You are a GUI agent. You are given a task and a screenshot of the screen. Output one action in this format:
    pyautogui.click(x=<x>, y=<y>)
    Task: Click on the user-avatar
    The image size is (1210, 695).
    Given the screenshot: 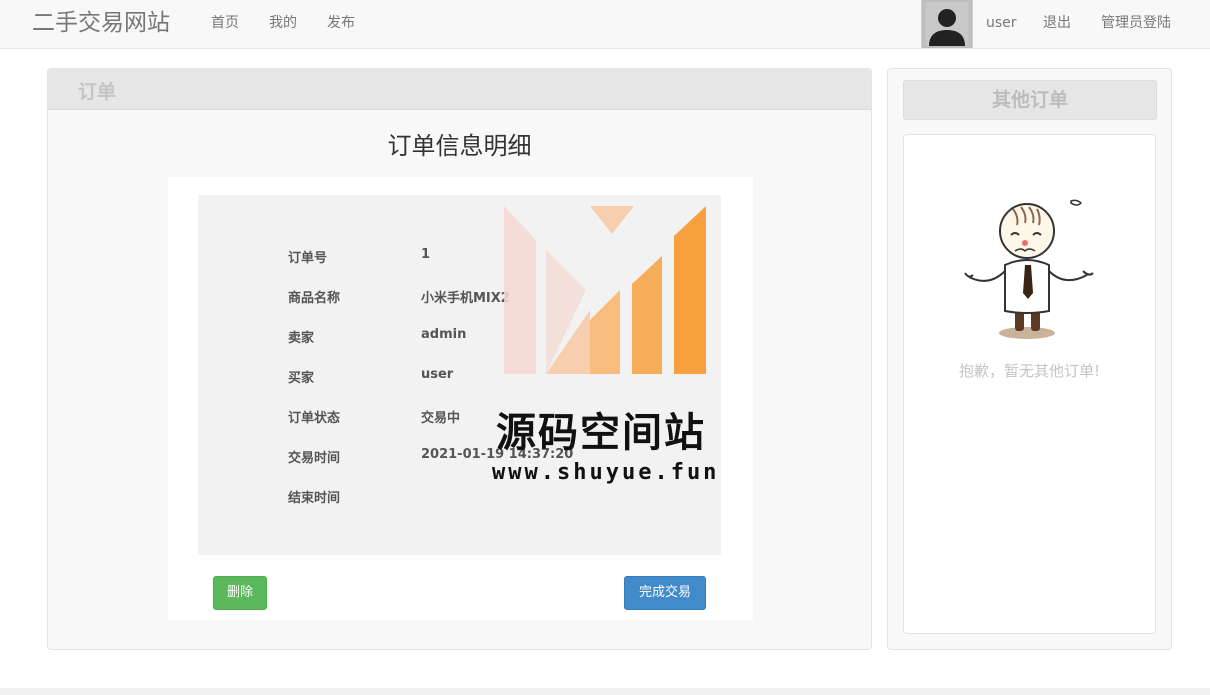 What is the action you would take?
    pyautogui.click(x=947, y=24)
    